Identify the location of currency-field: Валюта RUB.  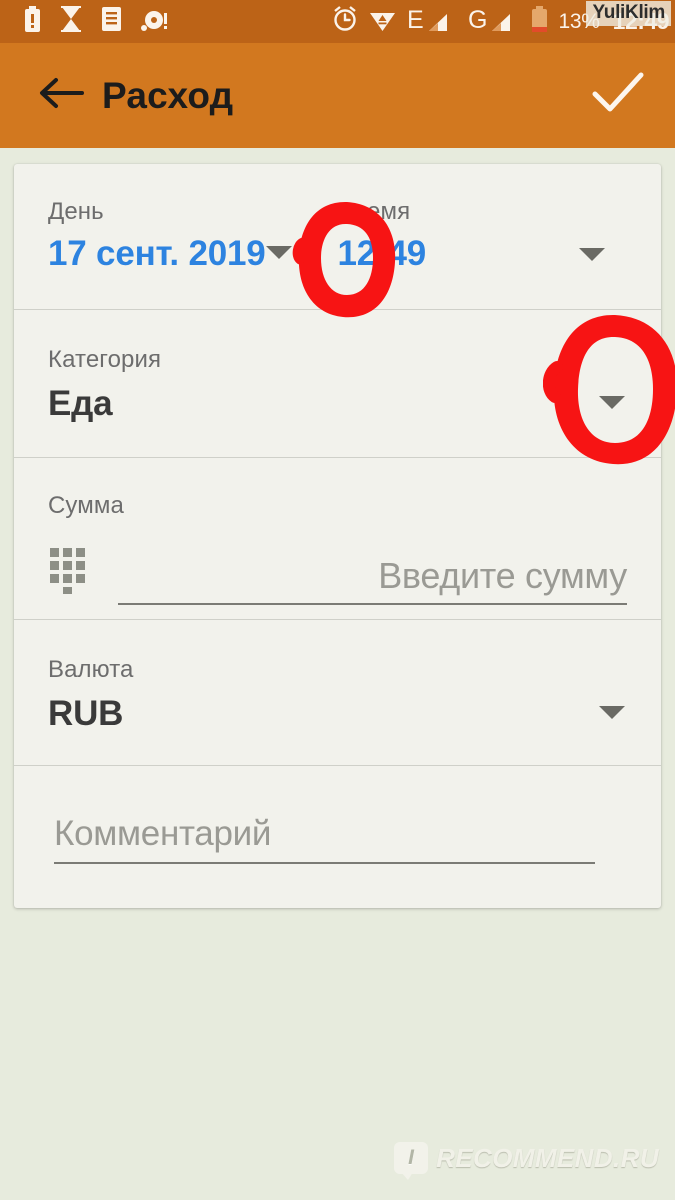
(337, 693).